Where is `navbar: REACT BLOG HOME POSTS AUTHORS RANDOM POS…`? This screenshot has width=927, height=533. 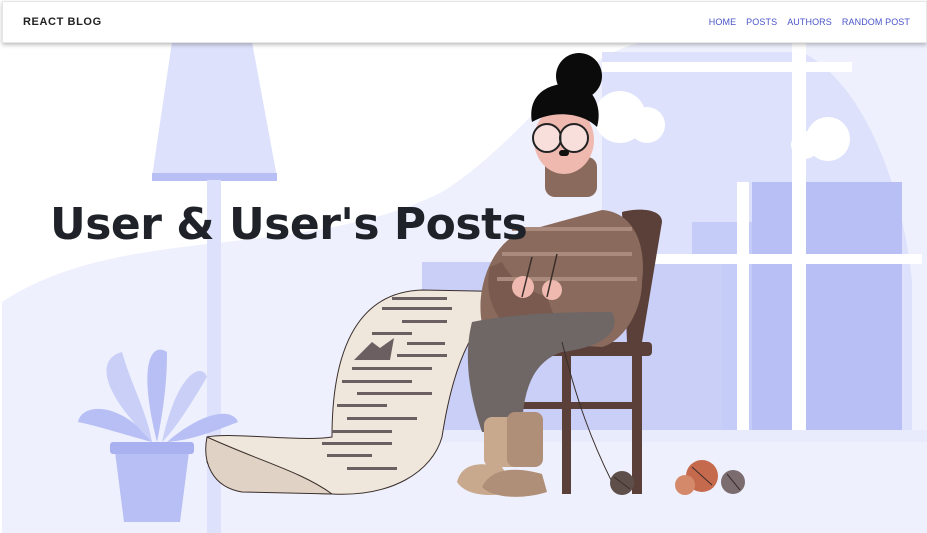 navbar: REACT BLOG HOME POSTS AUTHORS RANDOM POS… is located at coordinates (464, 22).